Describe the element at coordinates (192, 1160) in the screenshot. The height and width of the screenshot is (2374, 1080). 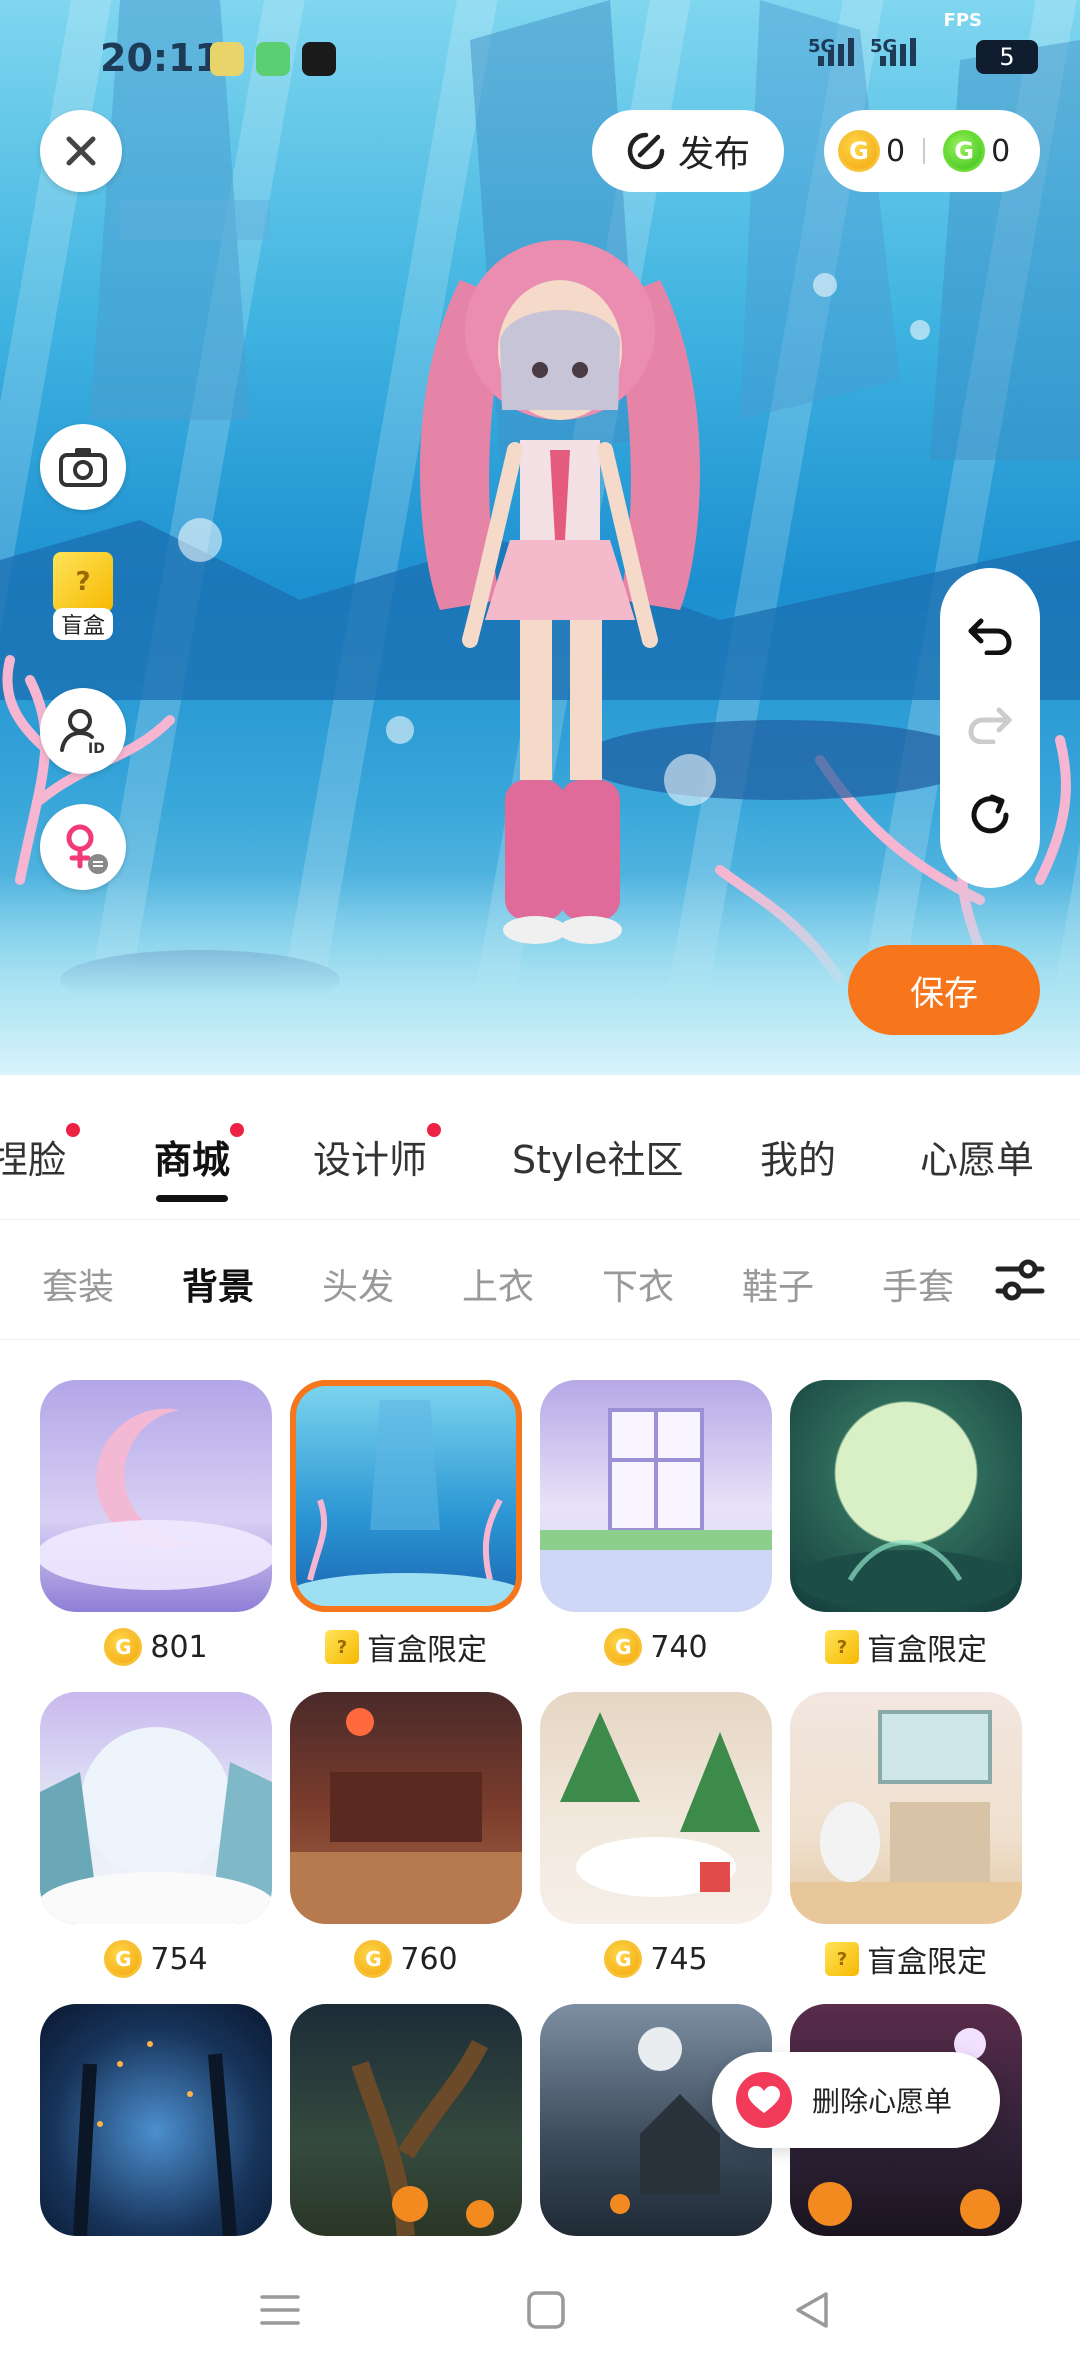
I see `tab-shop-label: 商城` at that location.